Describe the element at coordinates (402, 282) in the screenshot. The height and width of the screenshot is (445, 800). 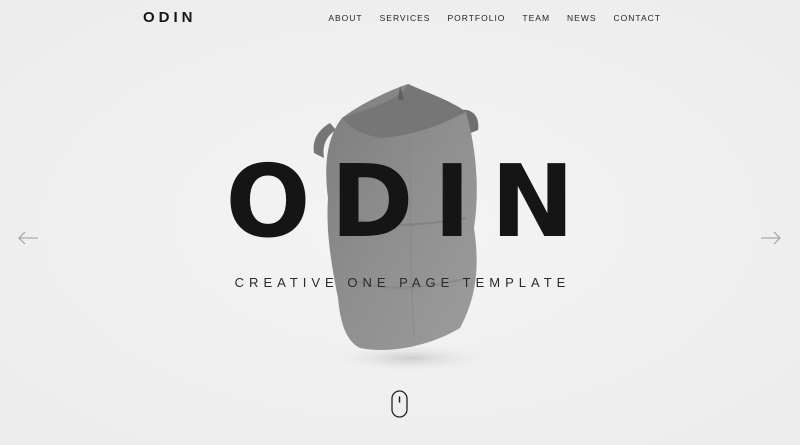
I see `hero-subtitle: CREATIVE ONE PAGE TEMPLATE` at that location.